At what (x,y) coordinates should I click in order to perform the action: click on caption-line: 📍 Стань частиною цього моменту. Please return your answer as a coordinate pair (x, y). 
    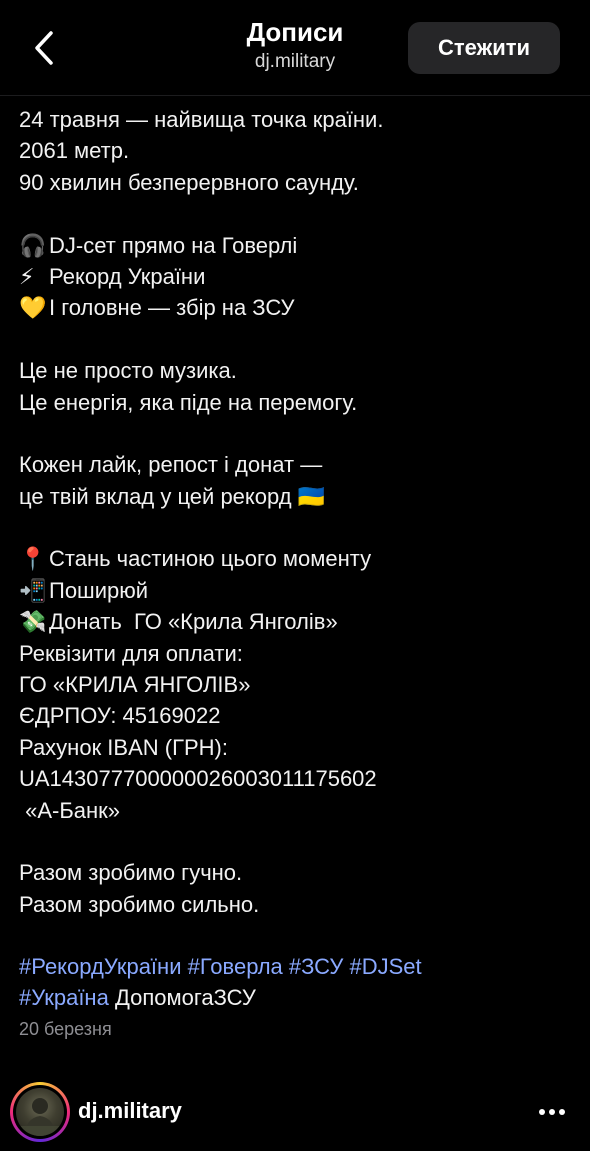
    Looking at the image, I should click on (299, 558).